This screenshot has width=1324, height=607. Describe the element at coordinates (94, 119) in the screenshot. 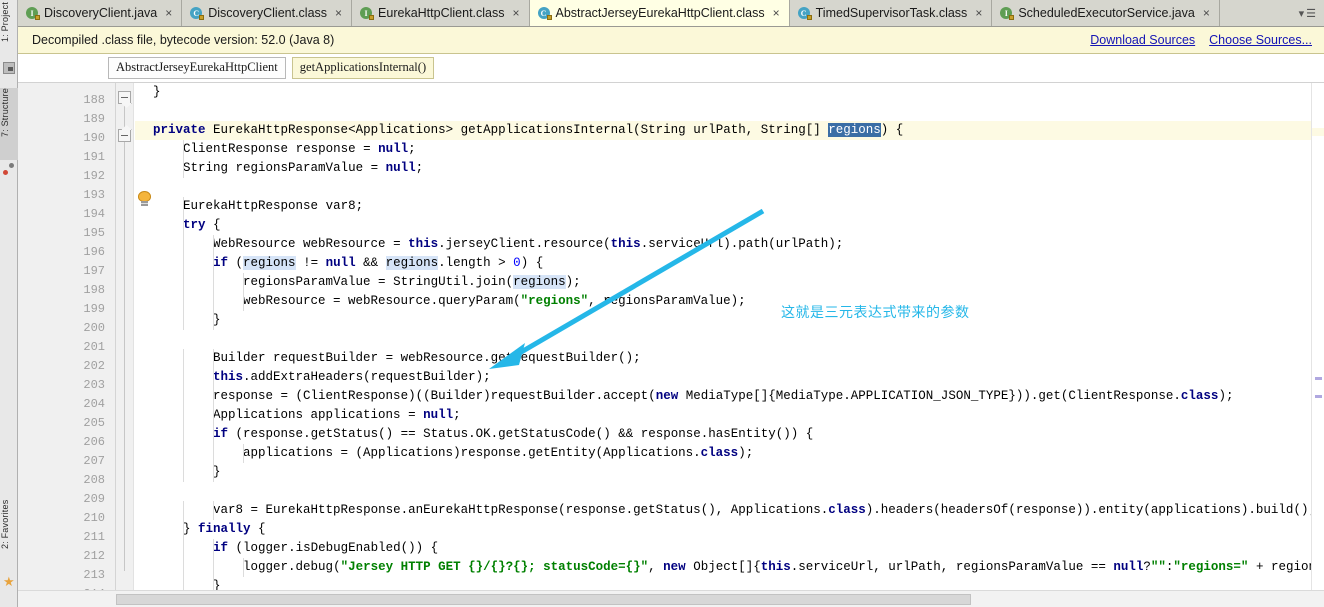

I see `line-number: 189` at that location.